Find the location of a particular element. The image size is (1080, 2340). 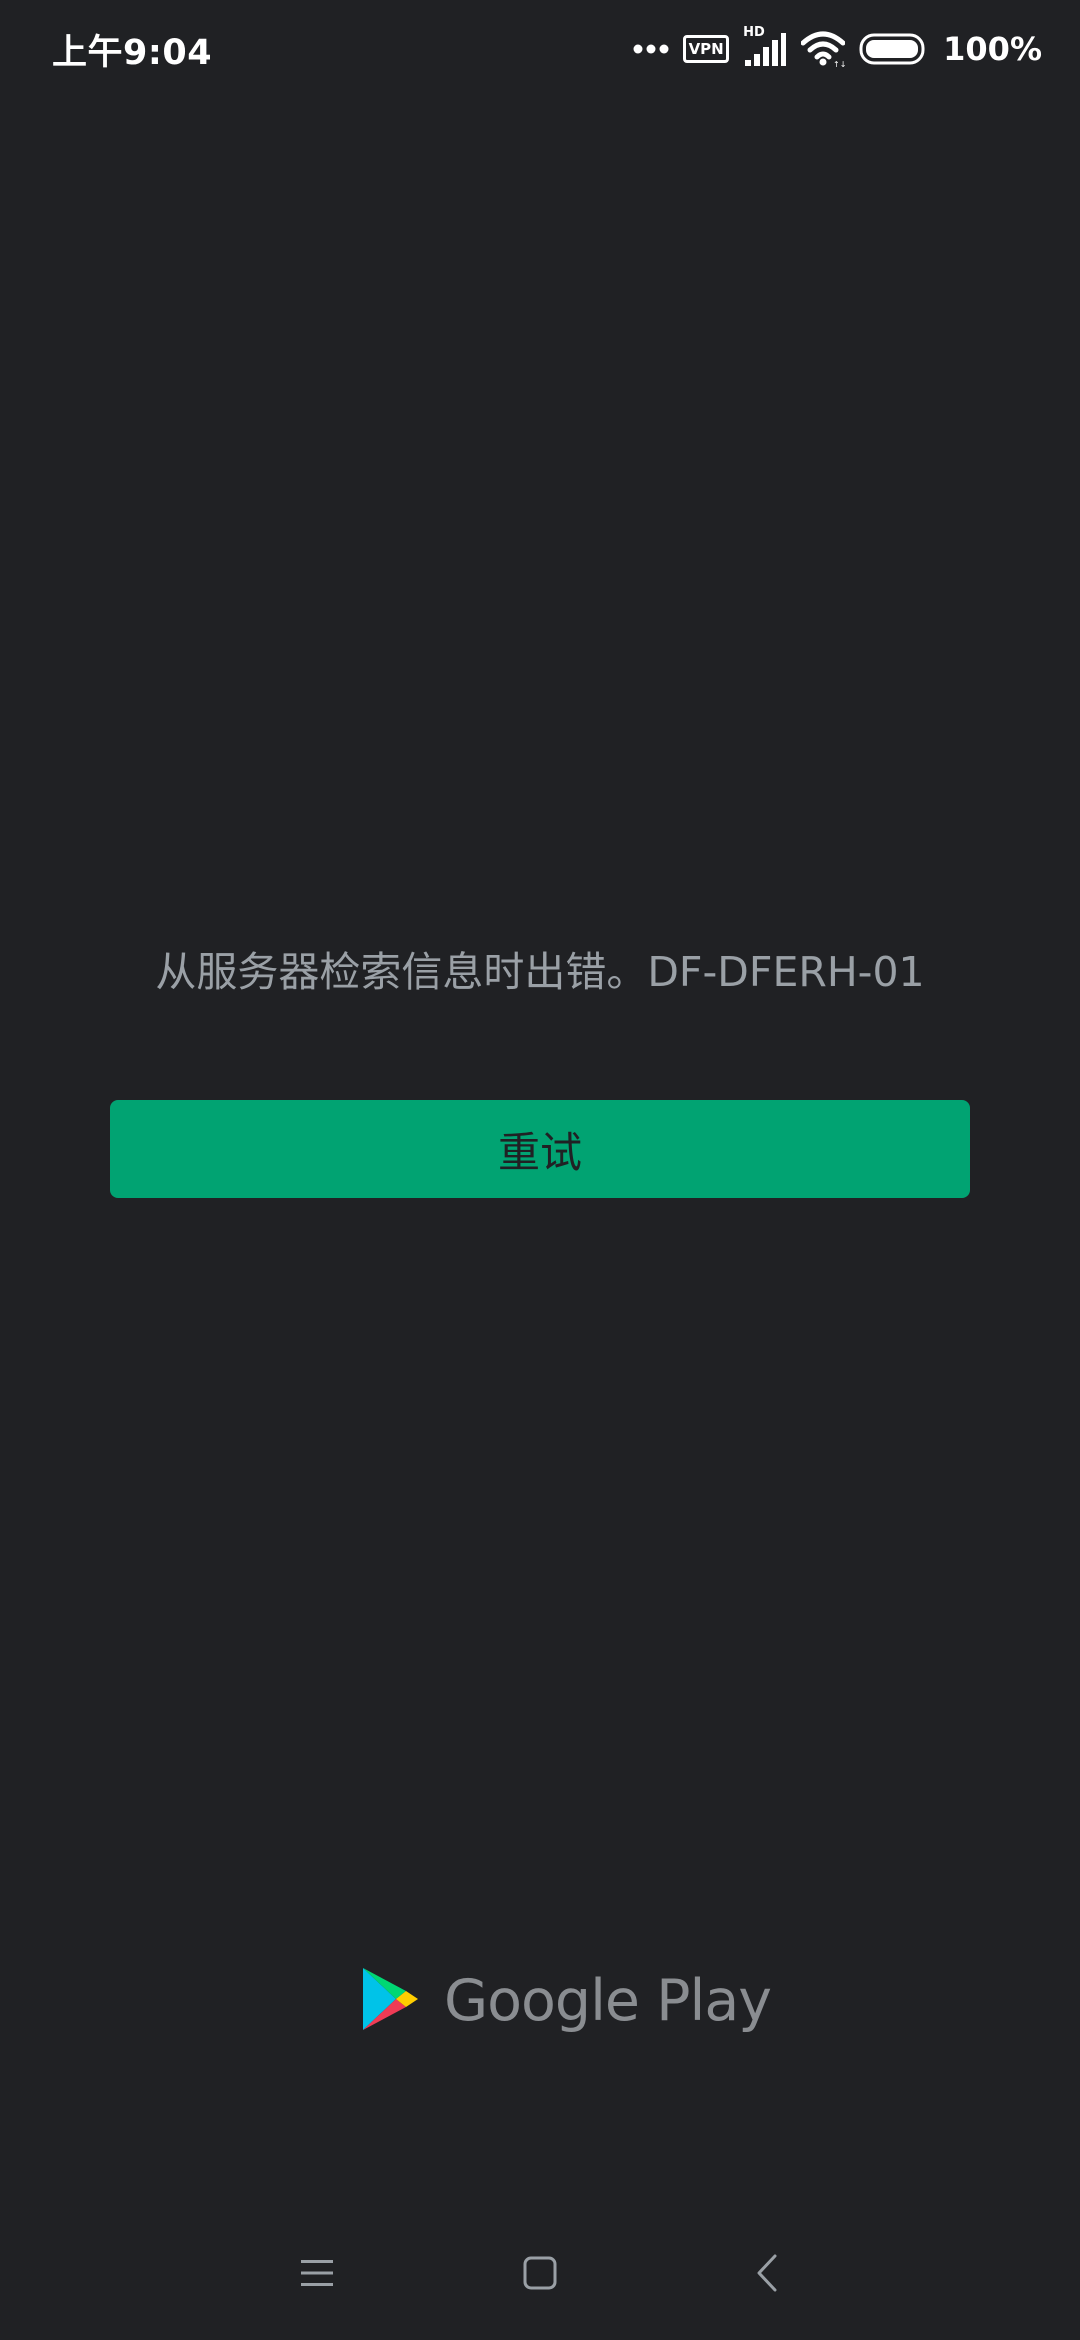

status-bar: 上午9:04 VPN HD ↑↓ 100% is located at coordinates (540, 48).